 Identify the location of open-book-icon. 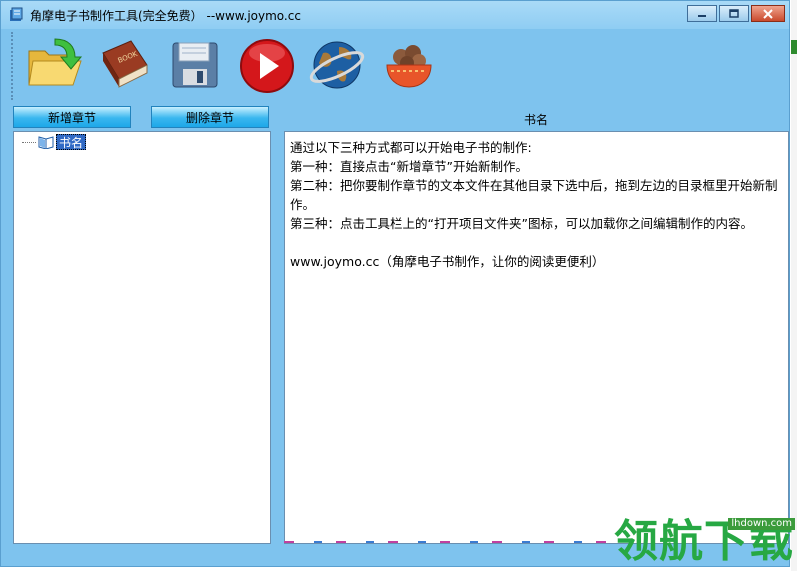
(46, 142).